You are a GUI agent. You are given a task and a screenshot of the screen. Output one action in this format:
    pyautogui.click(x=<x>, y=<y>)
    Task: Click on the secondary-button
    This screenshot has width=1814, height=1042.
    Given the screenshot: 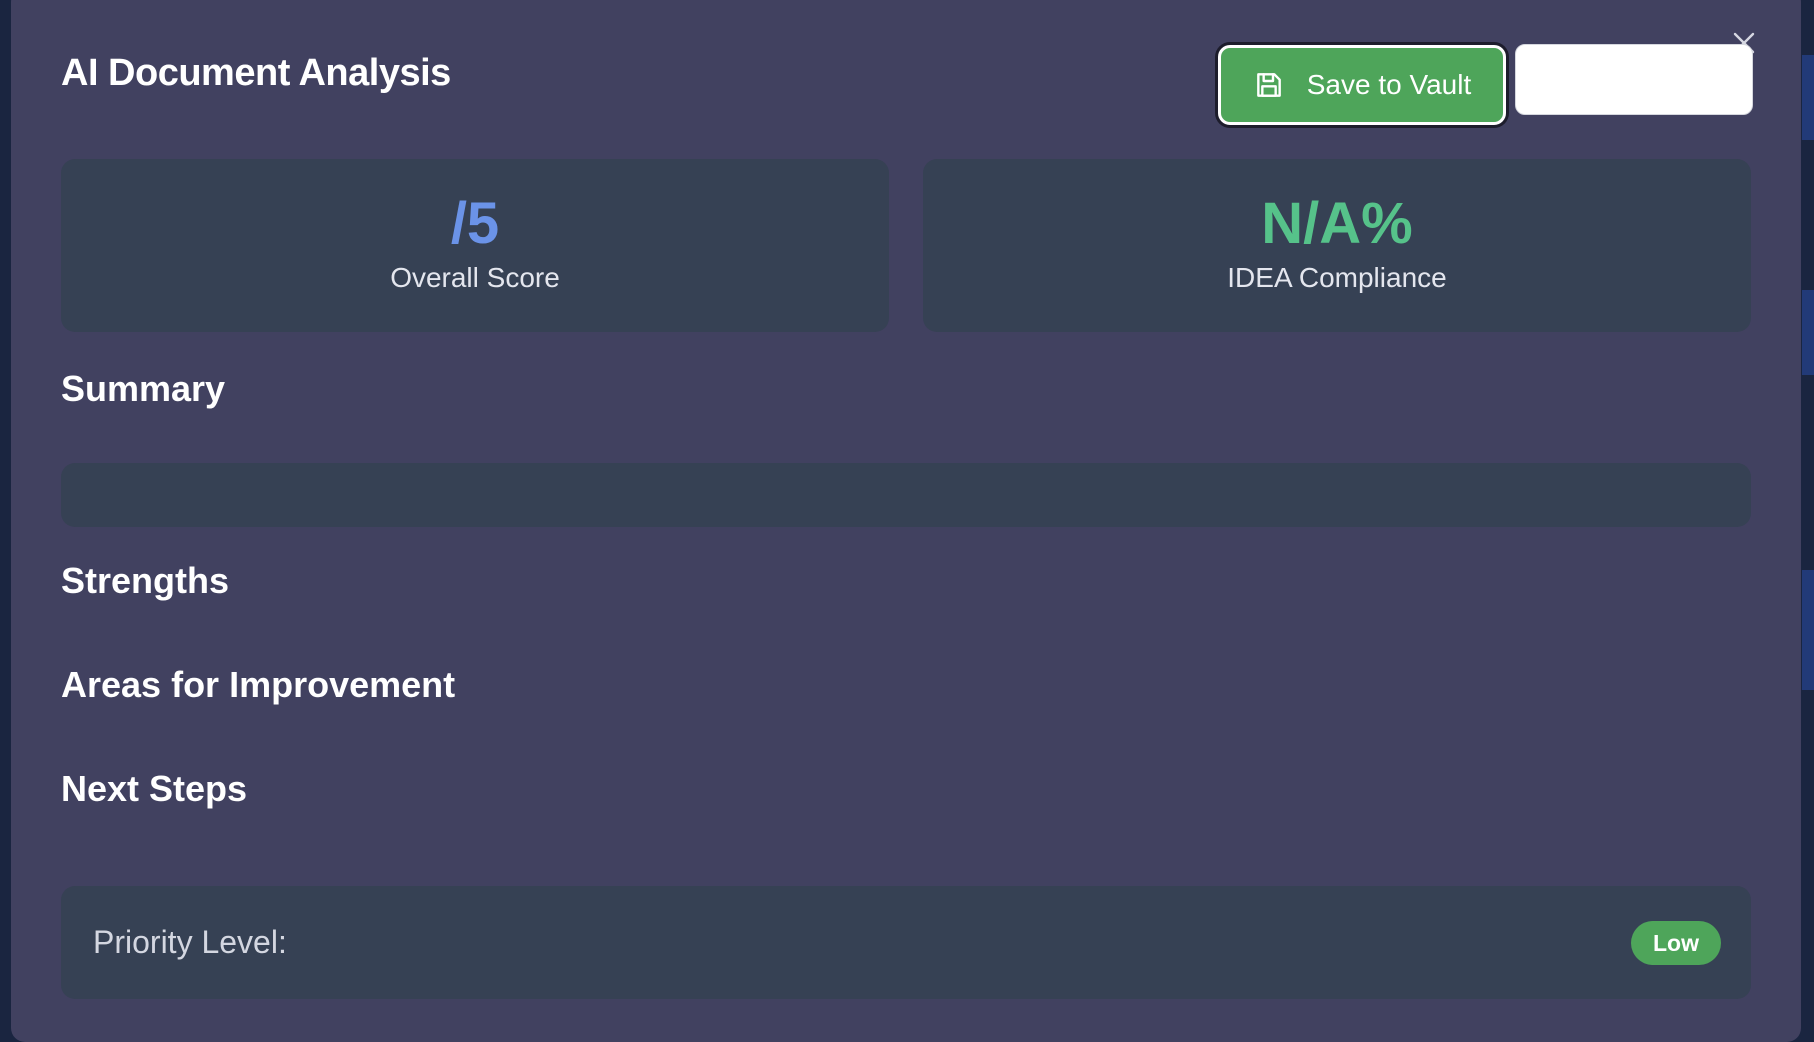 What is the action you would take?
    pyautogui.click(x=1634, y=79)
    